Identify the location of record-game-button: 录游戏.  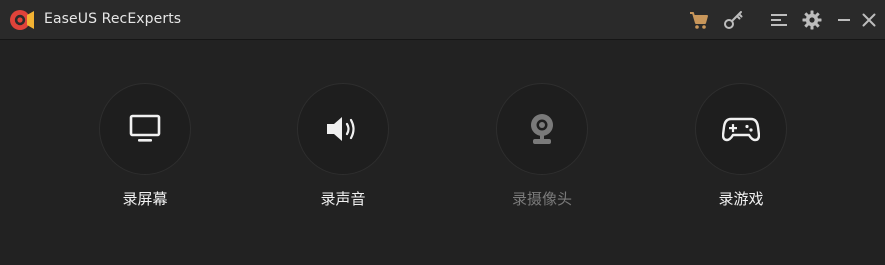
(741, 146).